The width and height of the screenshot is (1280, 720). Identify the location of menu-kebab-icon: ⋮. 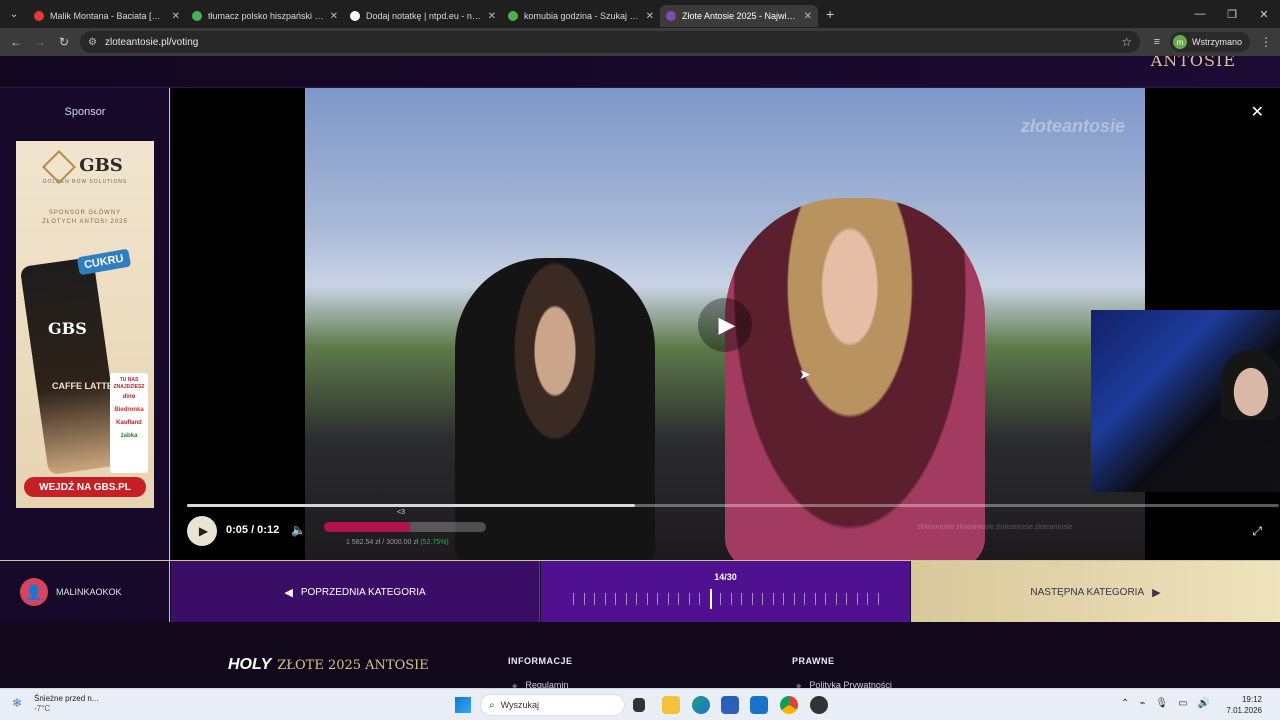
(1266, 42).